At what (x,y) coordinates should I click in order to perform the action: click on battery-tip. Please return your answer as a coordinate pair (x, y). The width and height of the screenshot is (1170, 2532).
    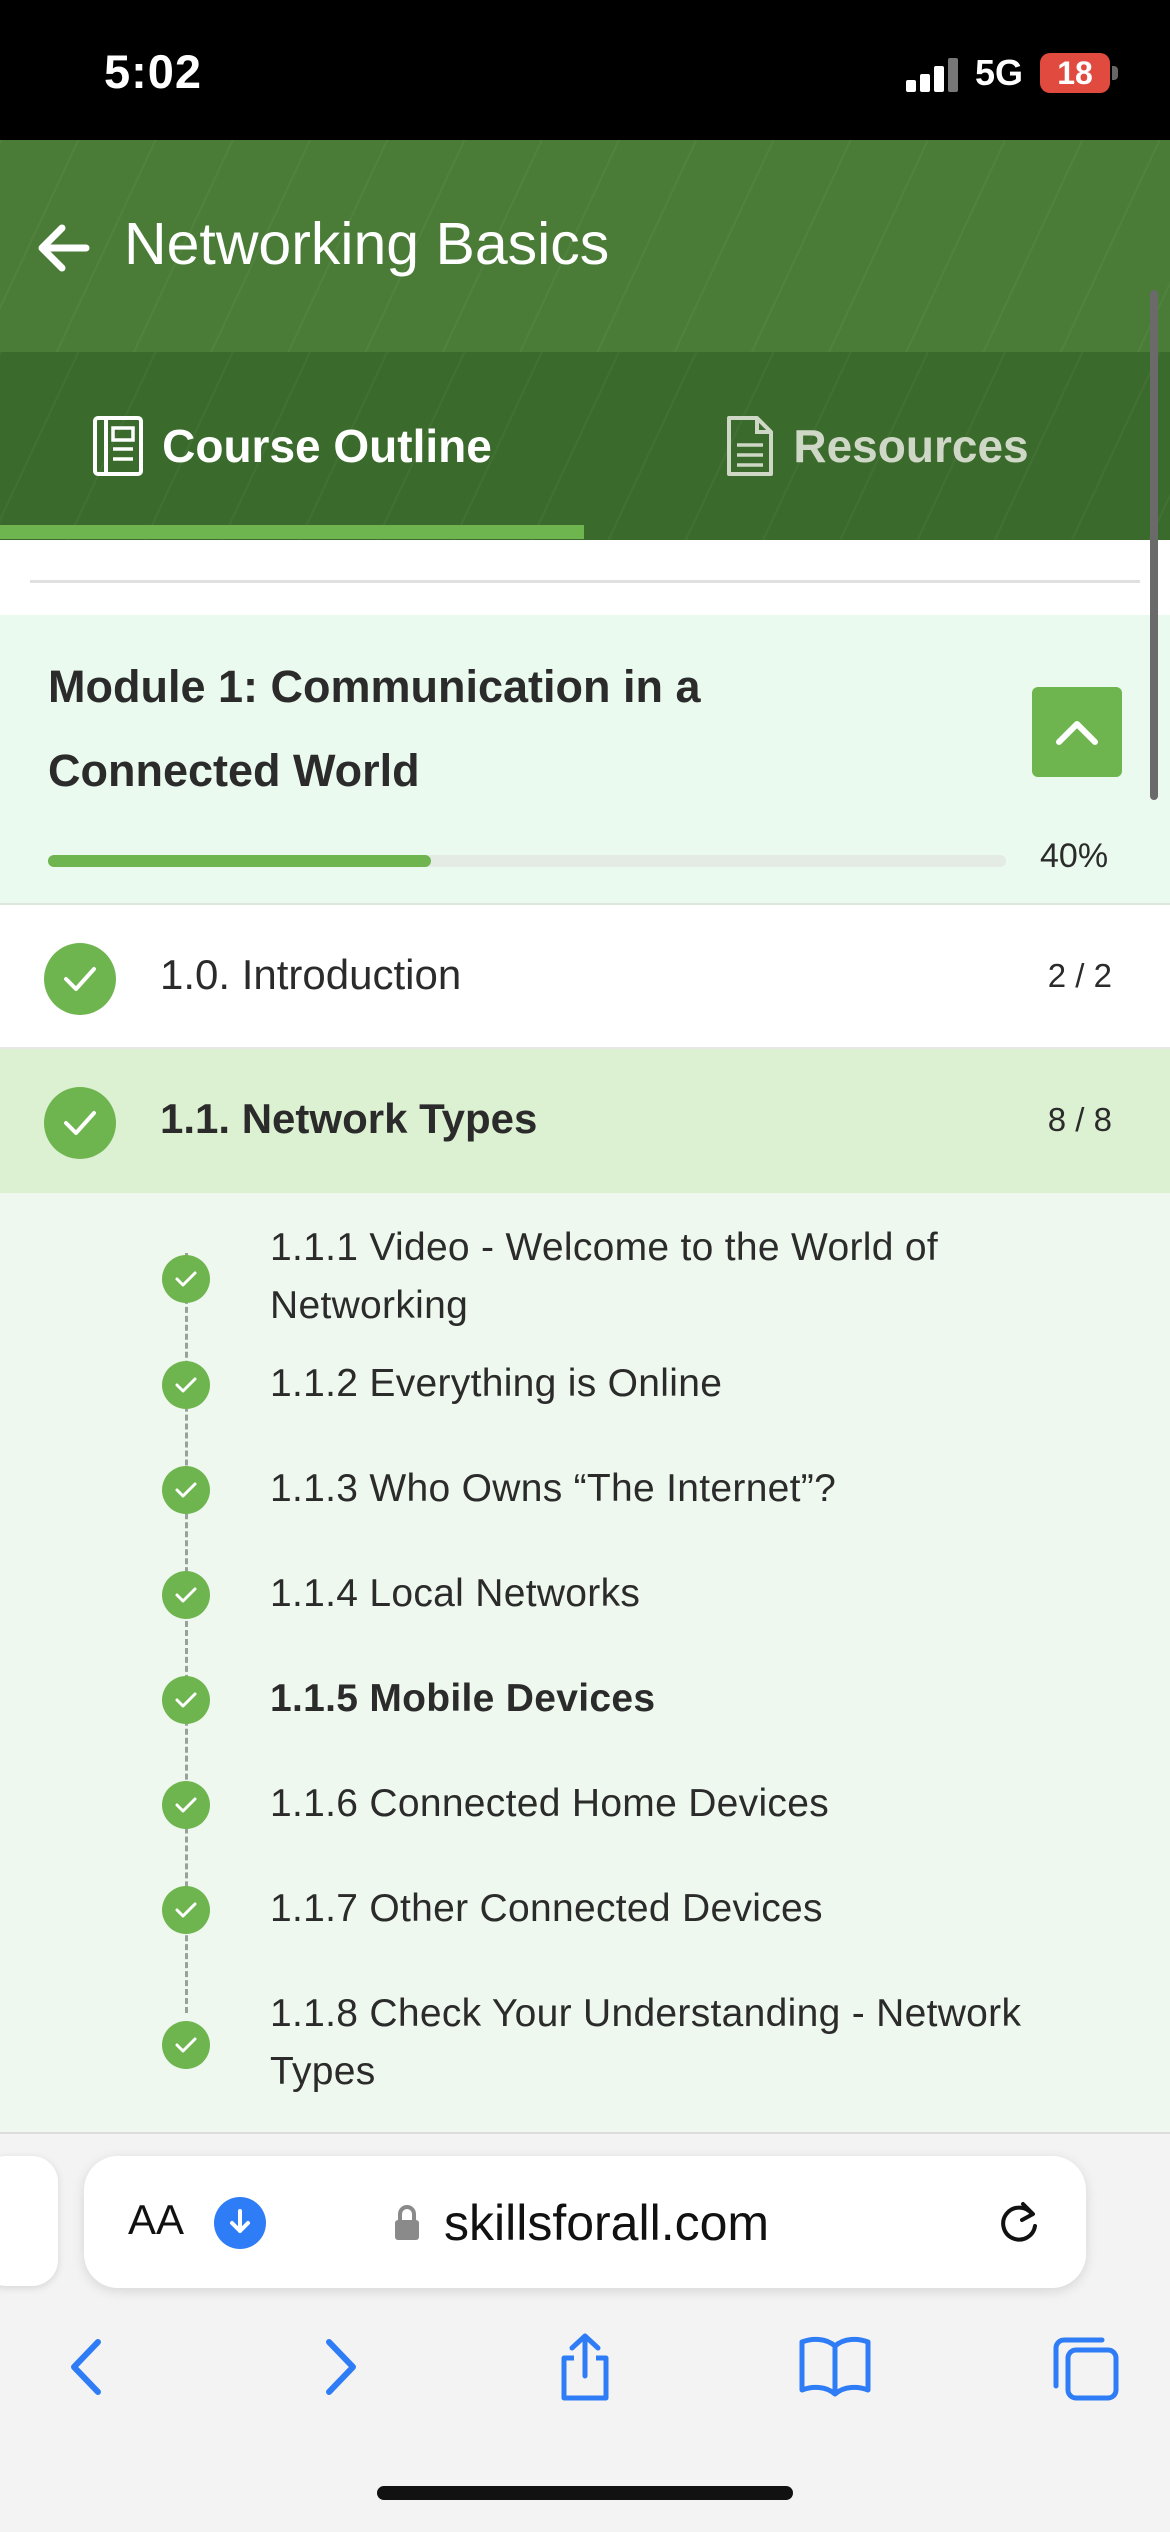
    Looking at the image, I should click on (1115, 73).